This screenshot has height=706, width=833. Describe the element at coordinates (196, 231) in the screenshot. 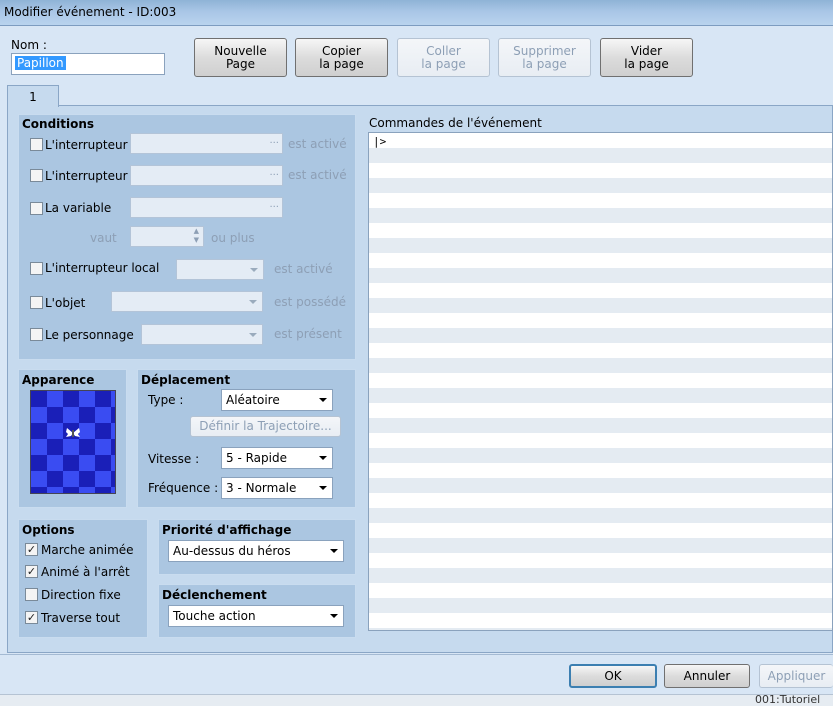

I see `spin-up-icon: ▲` at that location.